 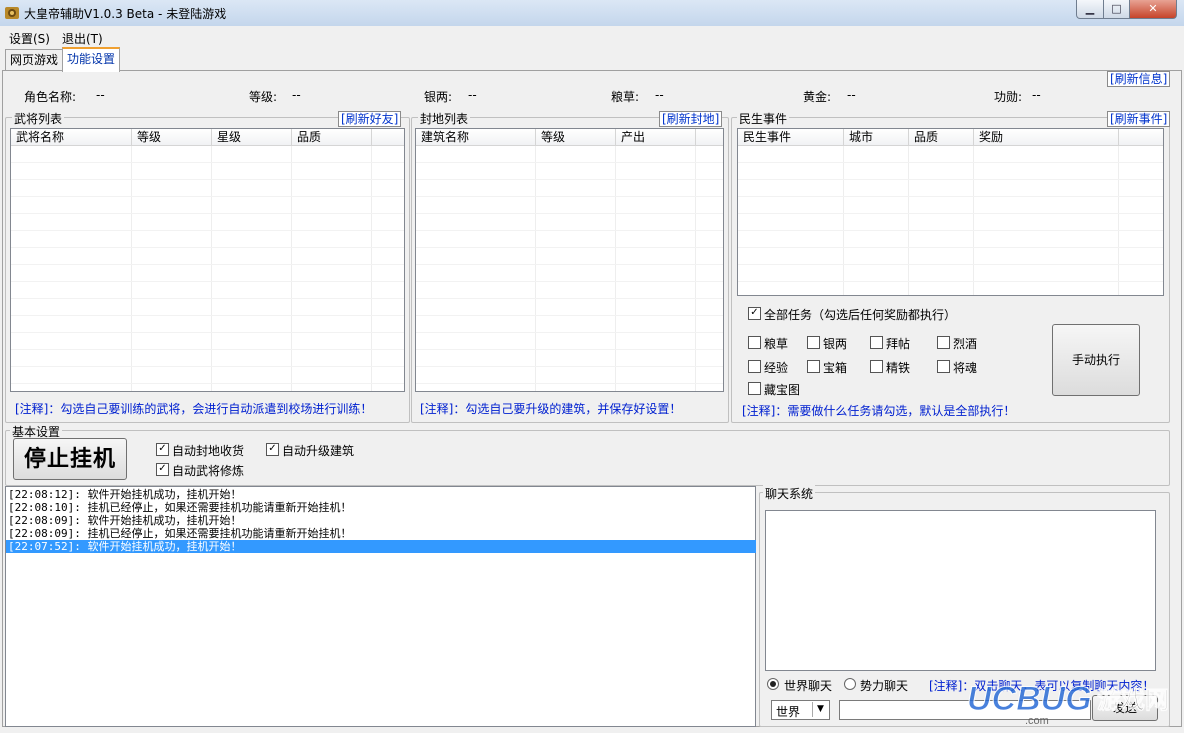 I want to click on col-event-city: 城市, so click(x=876, y=137).